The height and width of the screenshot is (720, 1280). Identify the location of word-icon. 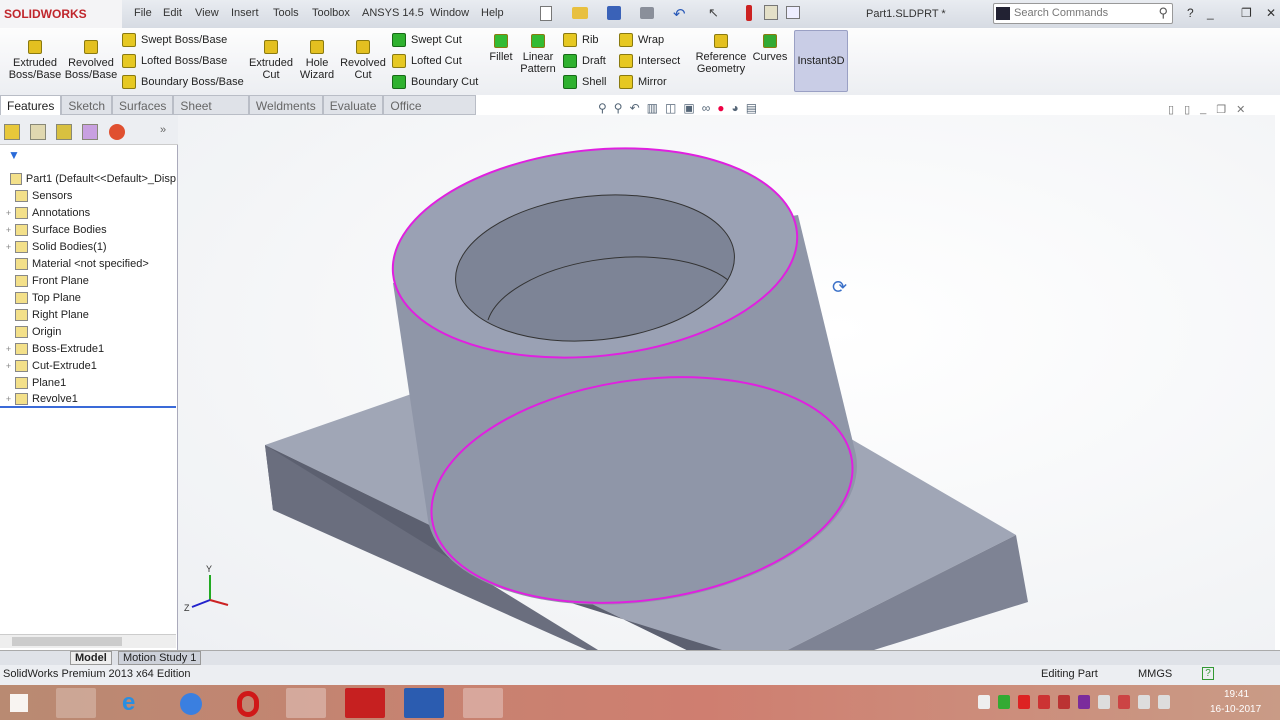
(424, 703).